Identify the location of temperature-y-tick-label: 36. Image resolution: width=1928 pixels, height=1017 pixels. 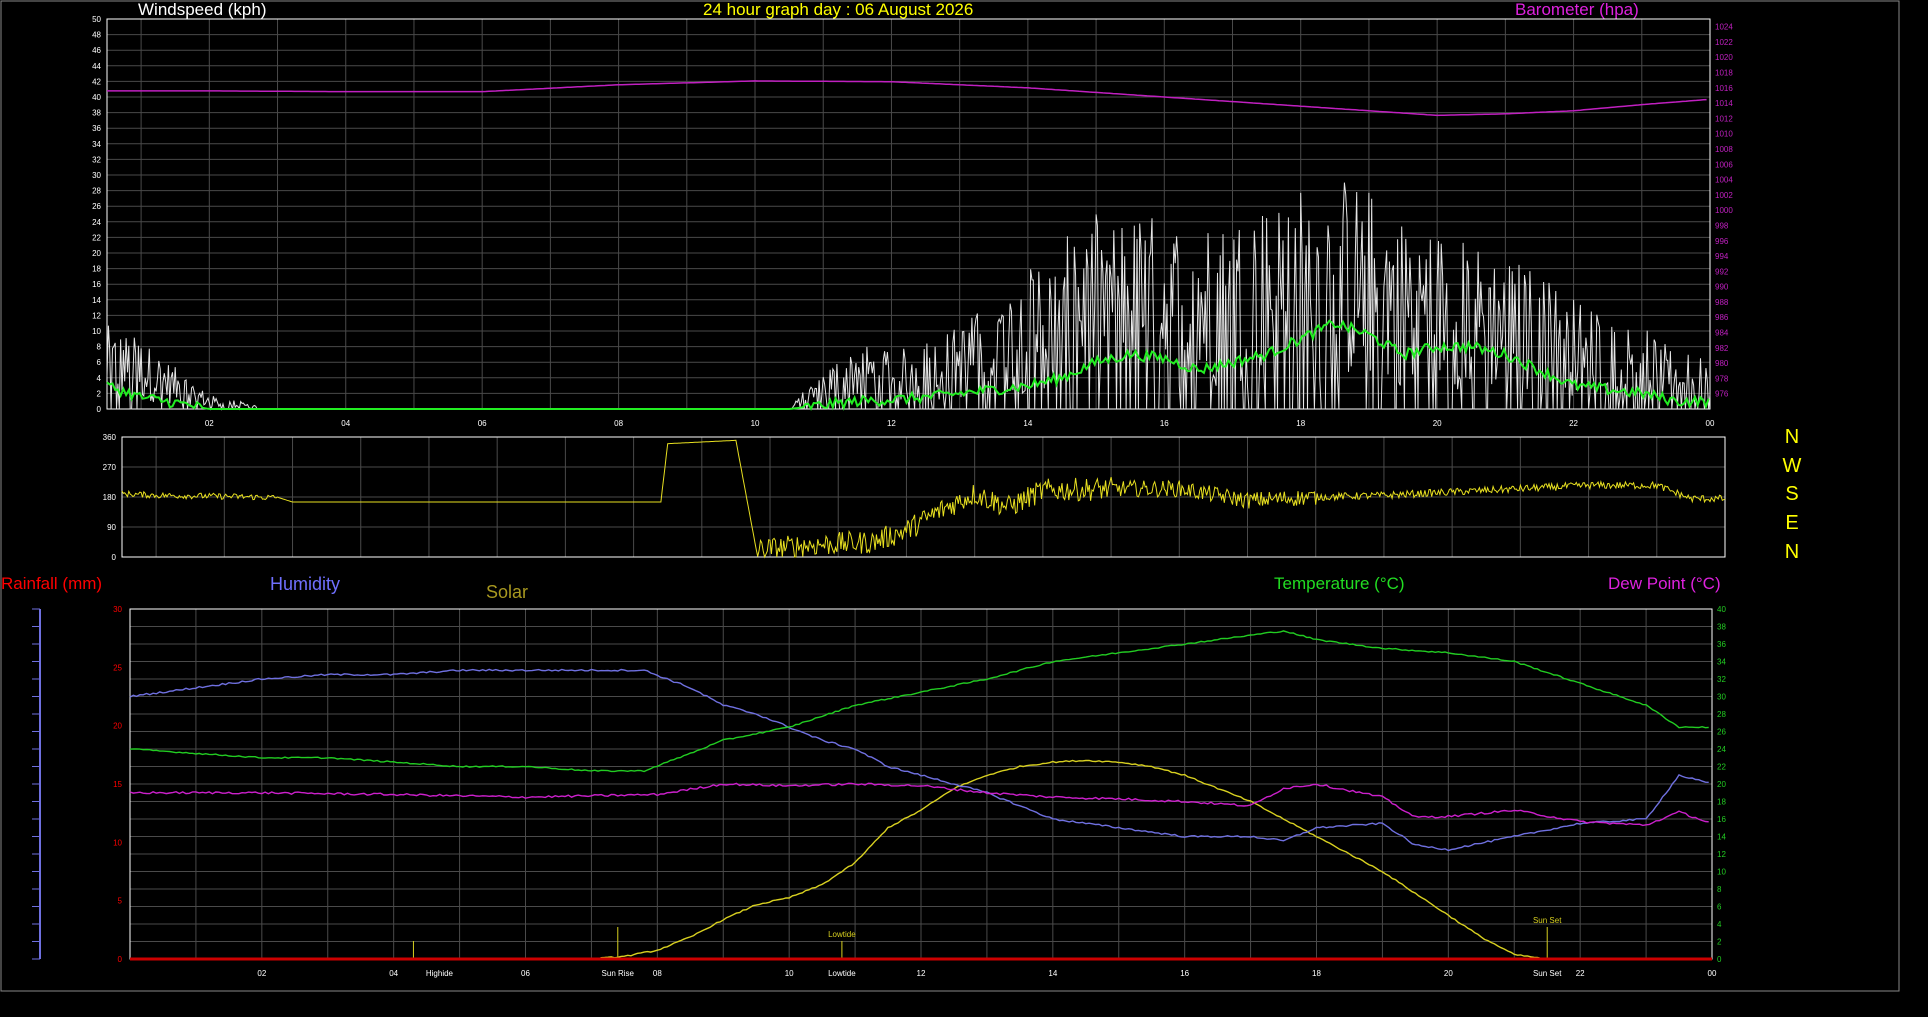
(1721, 644).